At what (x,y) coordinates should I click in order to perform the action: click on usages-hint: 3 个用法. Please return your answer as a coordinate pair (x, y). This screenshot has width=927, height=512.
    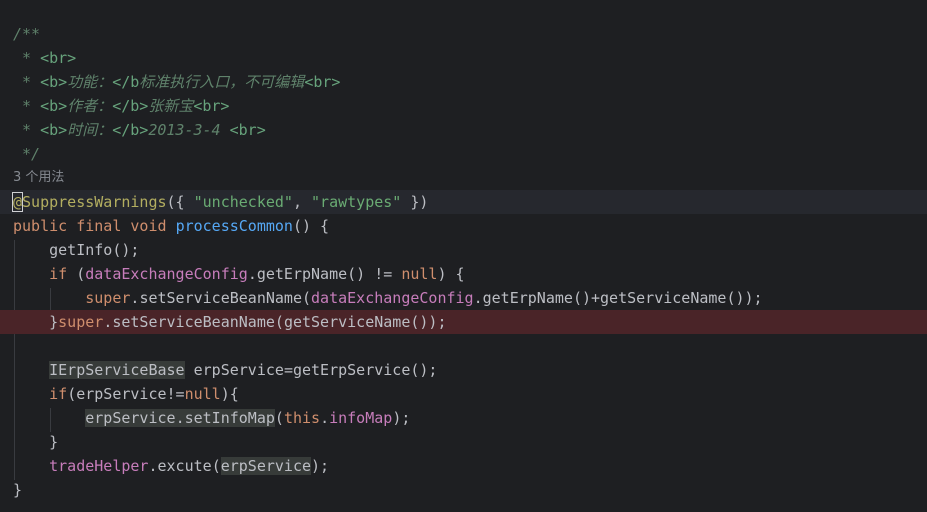
    Looking at the image, I should click on (463, 178).